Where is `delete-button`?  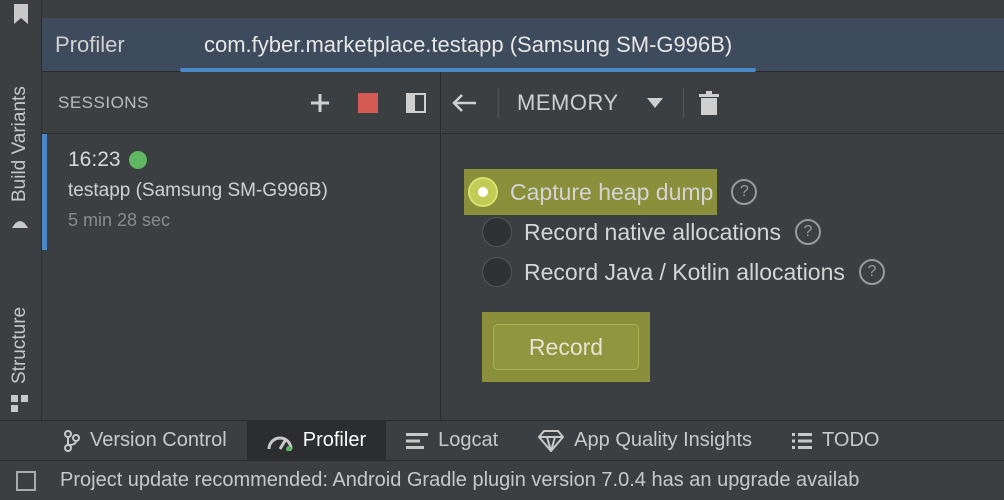 delete-button is located at coordinates (709, 102).